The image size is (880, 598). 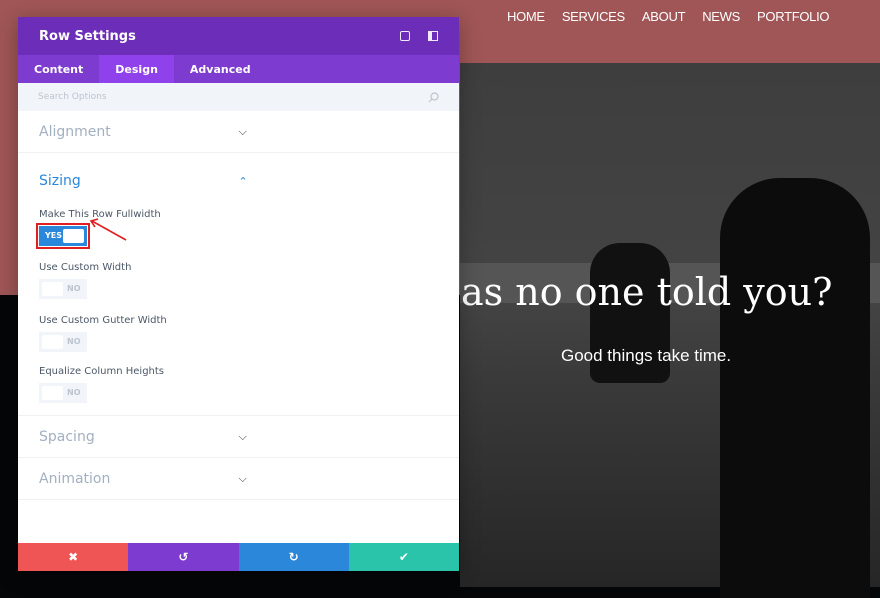 I want to click on nav-news: NEWS, so click(x=721, y=16).